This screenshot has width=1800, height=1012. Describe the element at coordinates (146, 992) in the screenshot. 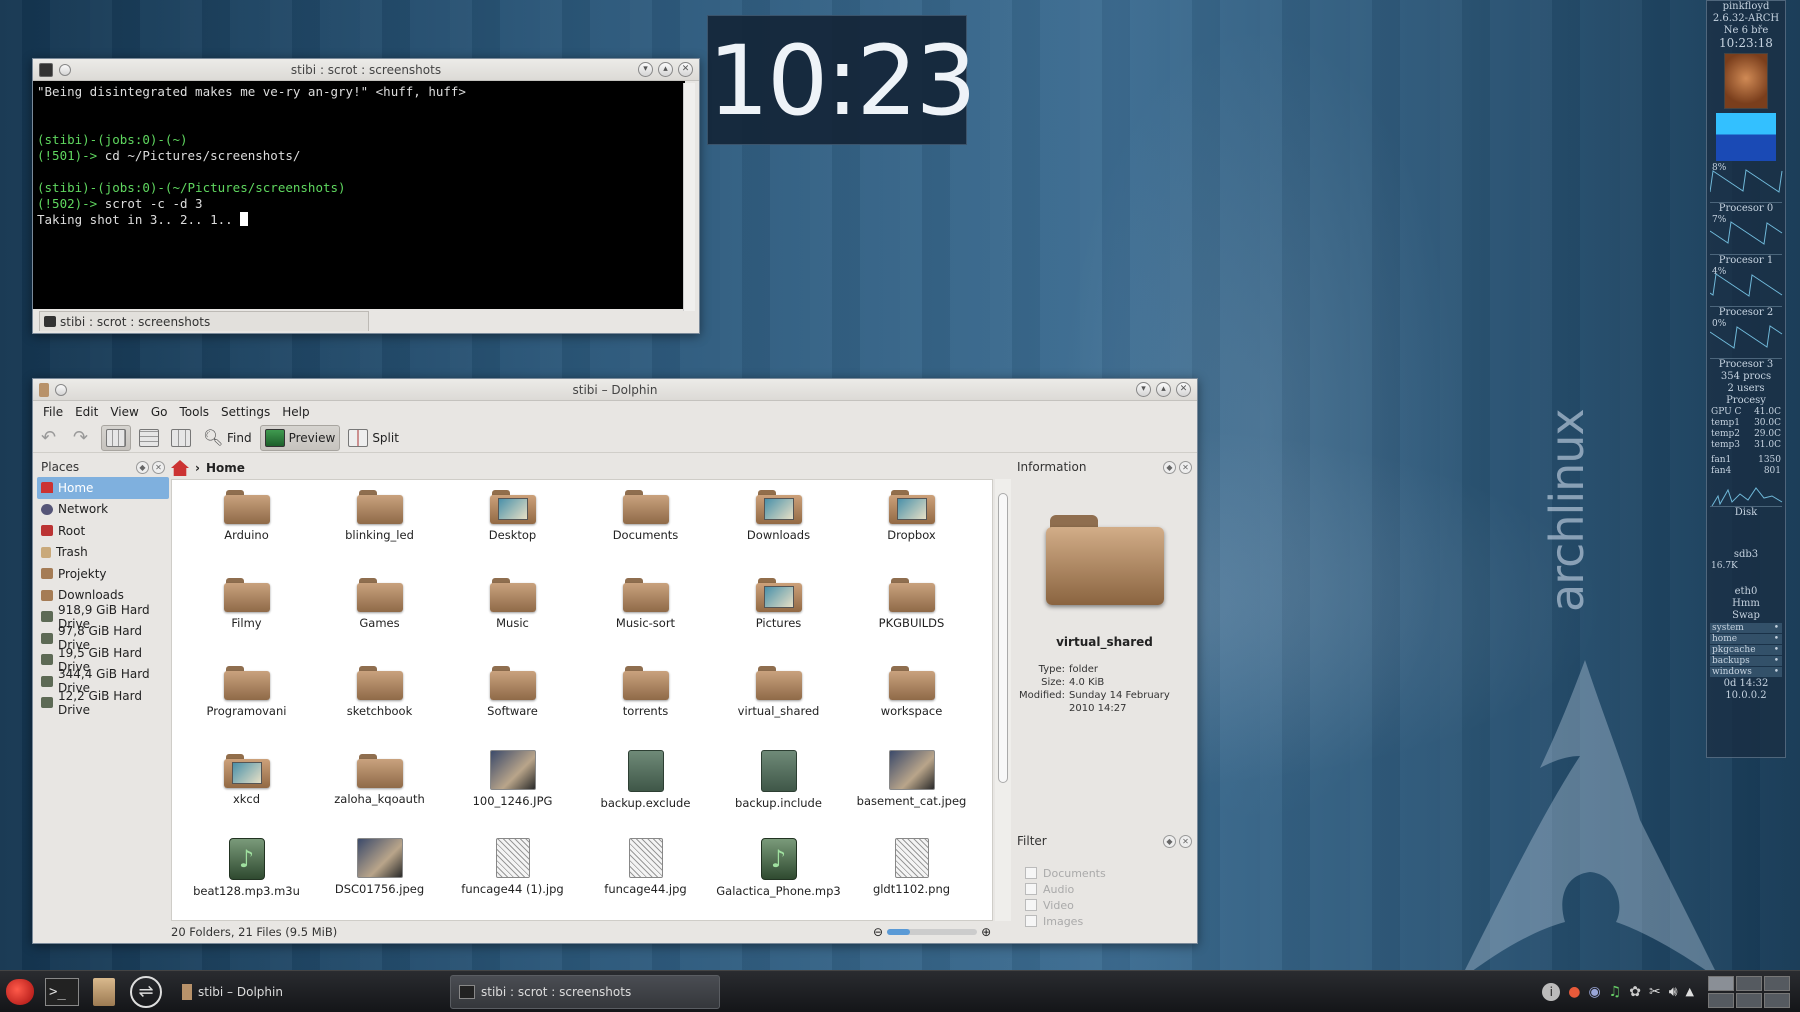

I see `usb-device-notifier: ⇌` at that location.